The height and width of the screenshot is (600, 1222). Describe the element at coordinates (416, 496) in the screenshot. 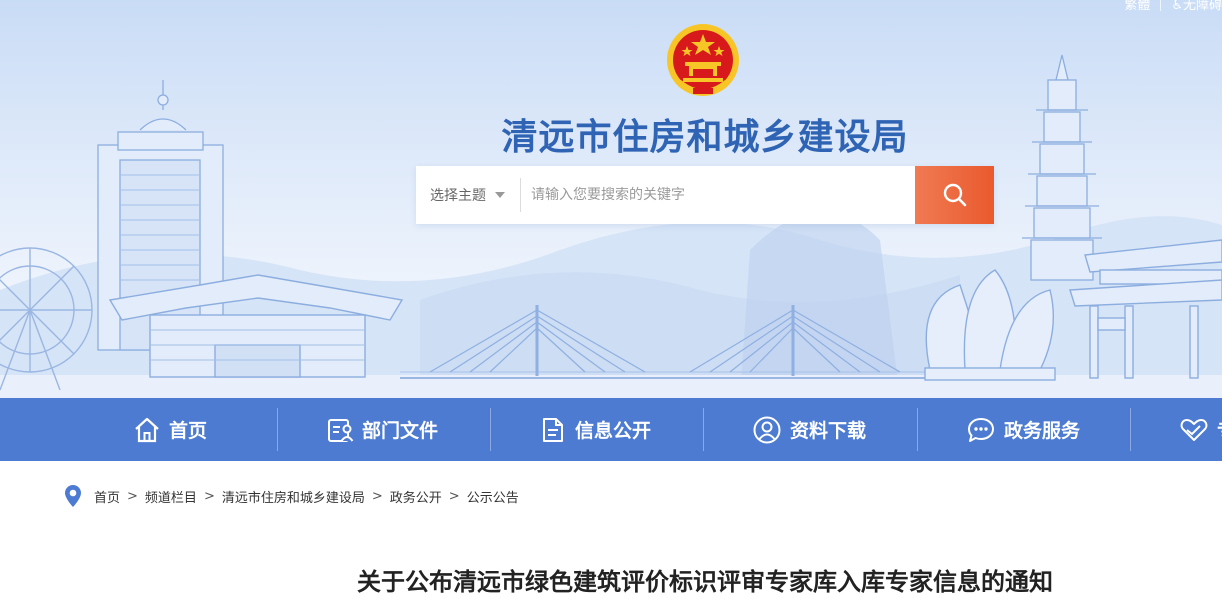

I see `breadcrumb-government-affairs: 政务公开` at that location.